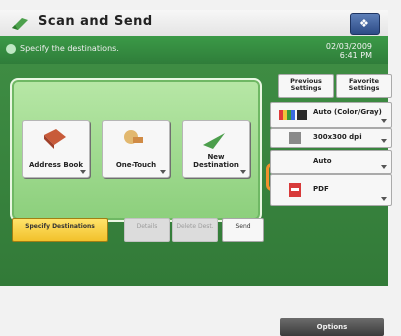 Image resolution: width=401 pixels, height=336 pixels. What do you see at coordinates (133, 137) in the screenshot?
I see `one-touch-icon` at bounding box center [133, 137].